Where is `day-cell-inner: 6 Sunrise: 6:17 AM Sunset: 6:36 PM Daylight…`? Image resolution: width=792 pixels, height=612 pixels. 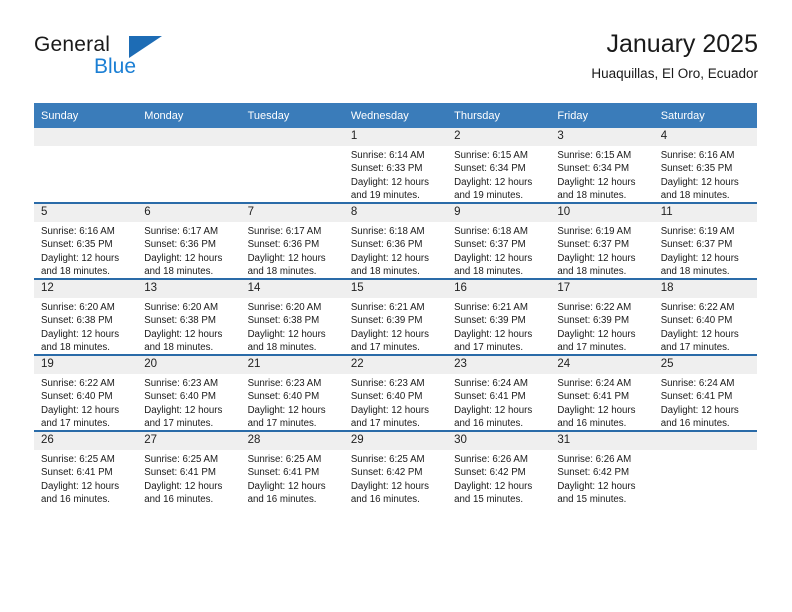 day-cell-inner: 6 Sunrise: 6:17 AM Sunset: 6:36 PM Daylight… is located at coordinates (189, 241).